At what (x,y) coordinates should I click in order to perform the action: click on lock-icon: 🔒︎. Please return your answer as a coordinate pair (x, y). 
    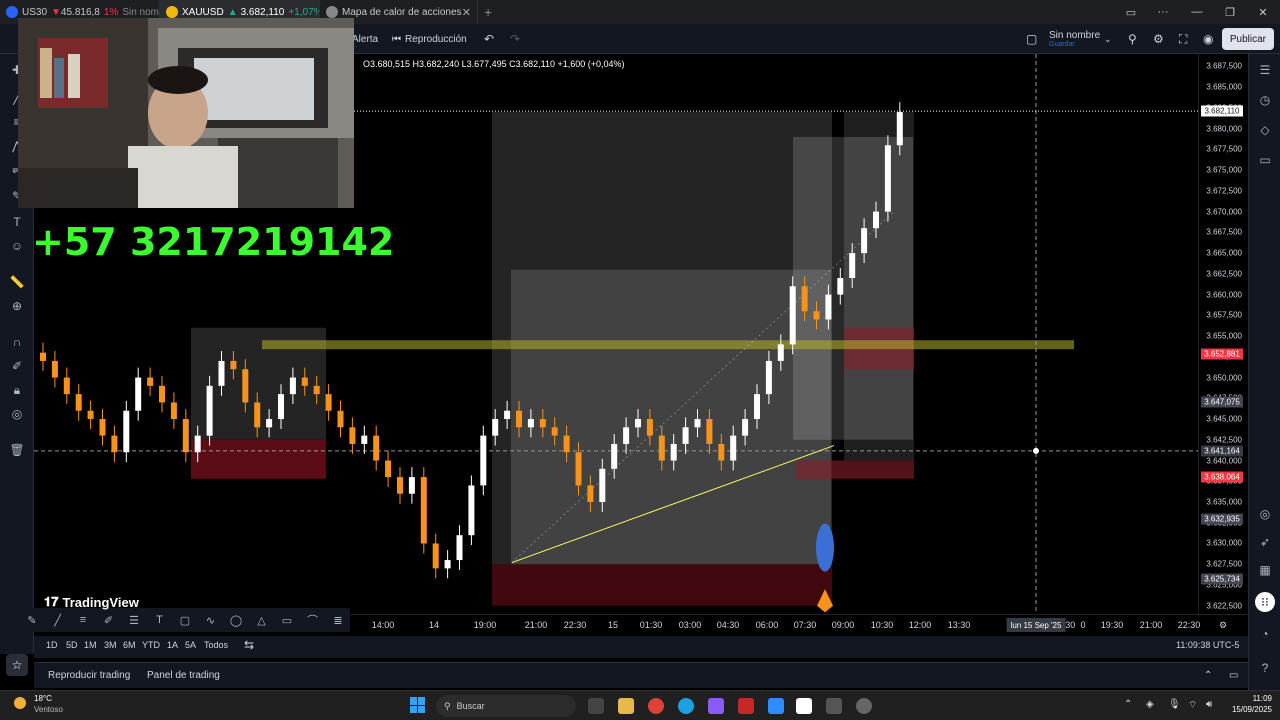
    Looking at the image, I should click on (17, 390).